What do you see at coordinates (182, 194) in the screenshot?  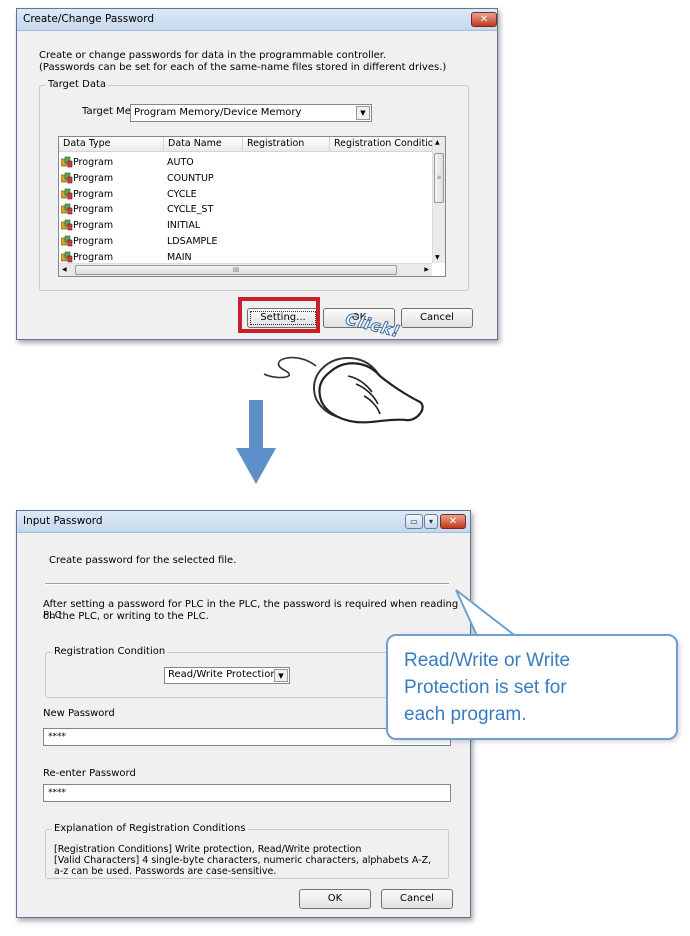 I see `data-name-cell: CYCLE` at bounding box center [182, 194].